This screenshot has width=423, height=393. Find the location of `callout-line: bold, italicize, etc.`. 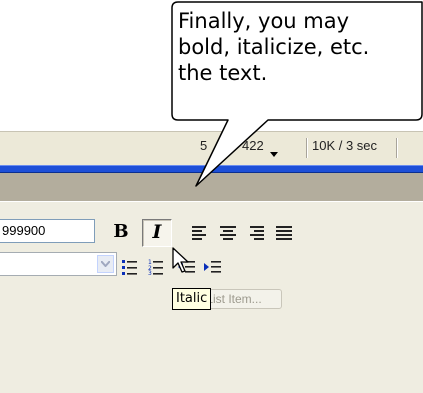

callout-line: bold, italicize, etc. is located at coordinates (274, 47).